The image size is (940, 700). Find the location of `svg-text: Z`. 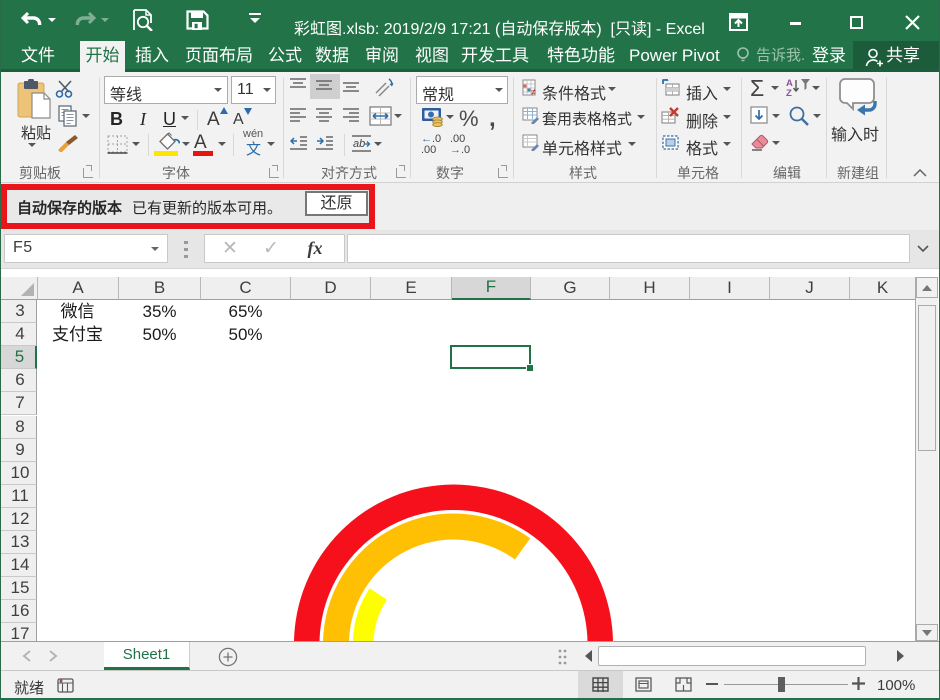

svg-text: Z is located at coordinates (789, 92).